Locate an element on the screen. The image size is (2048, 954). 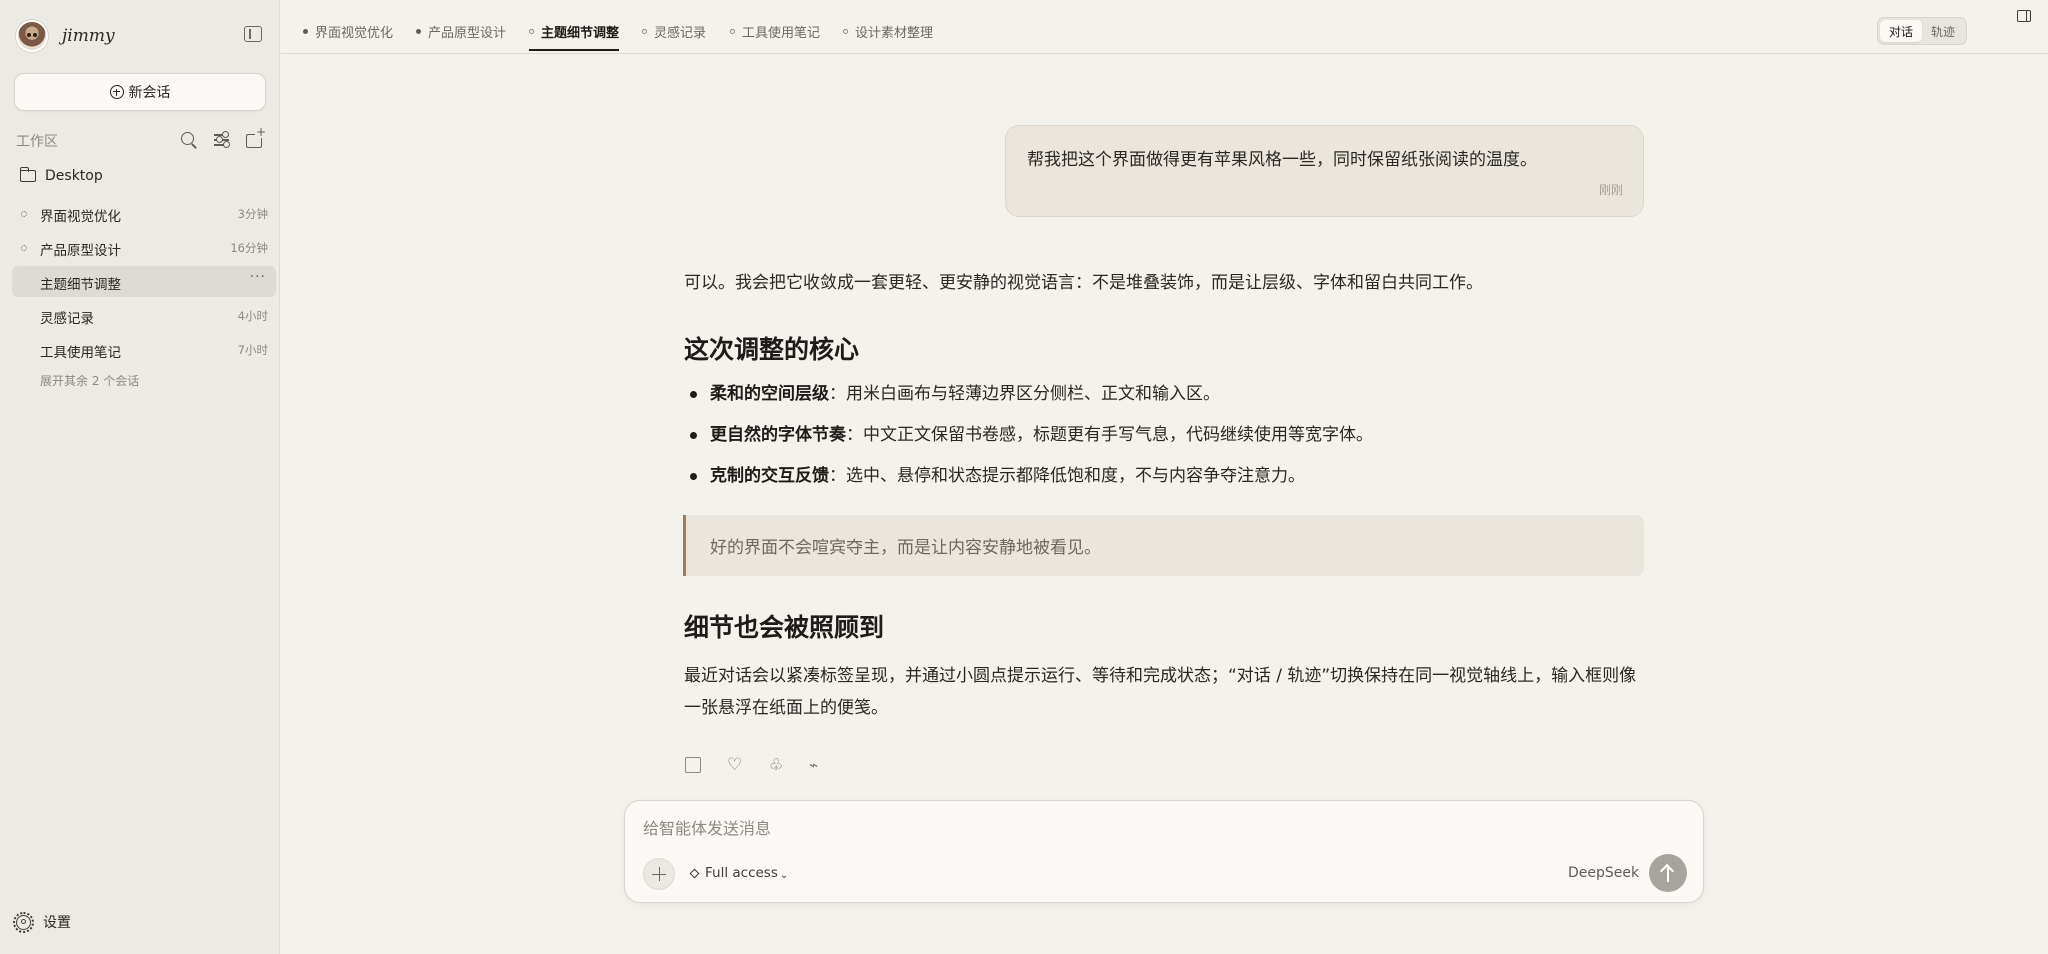
avatar is located at coordinates (32, 36).